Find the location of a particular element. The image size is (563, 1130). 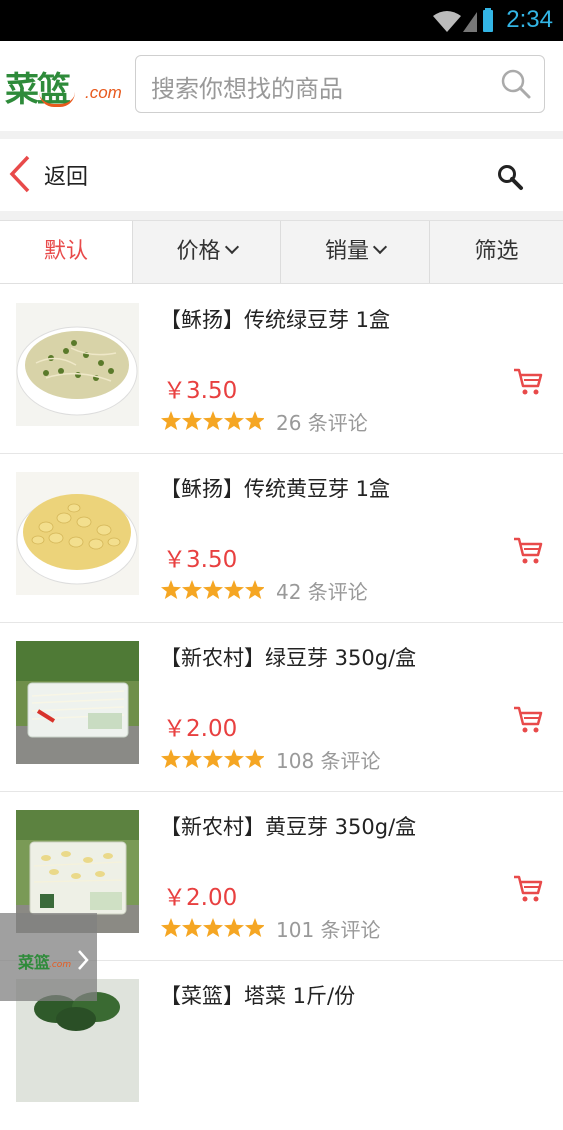

chevron-right-icon is located at coordinates (83, 962).